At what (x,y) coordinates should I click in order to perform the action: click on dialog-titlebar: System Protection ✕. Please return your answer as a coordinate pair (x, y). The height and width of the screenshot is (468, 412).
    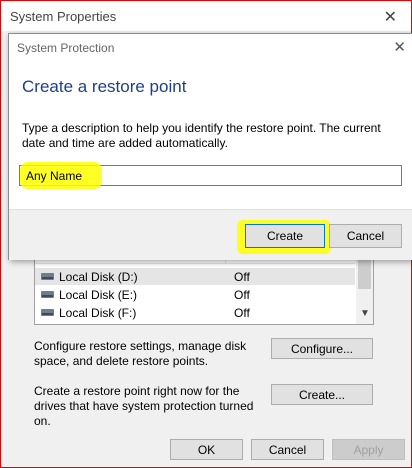
    Looking at the image, I should click on (210, 48).